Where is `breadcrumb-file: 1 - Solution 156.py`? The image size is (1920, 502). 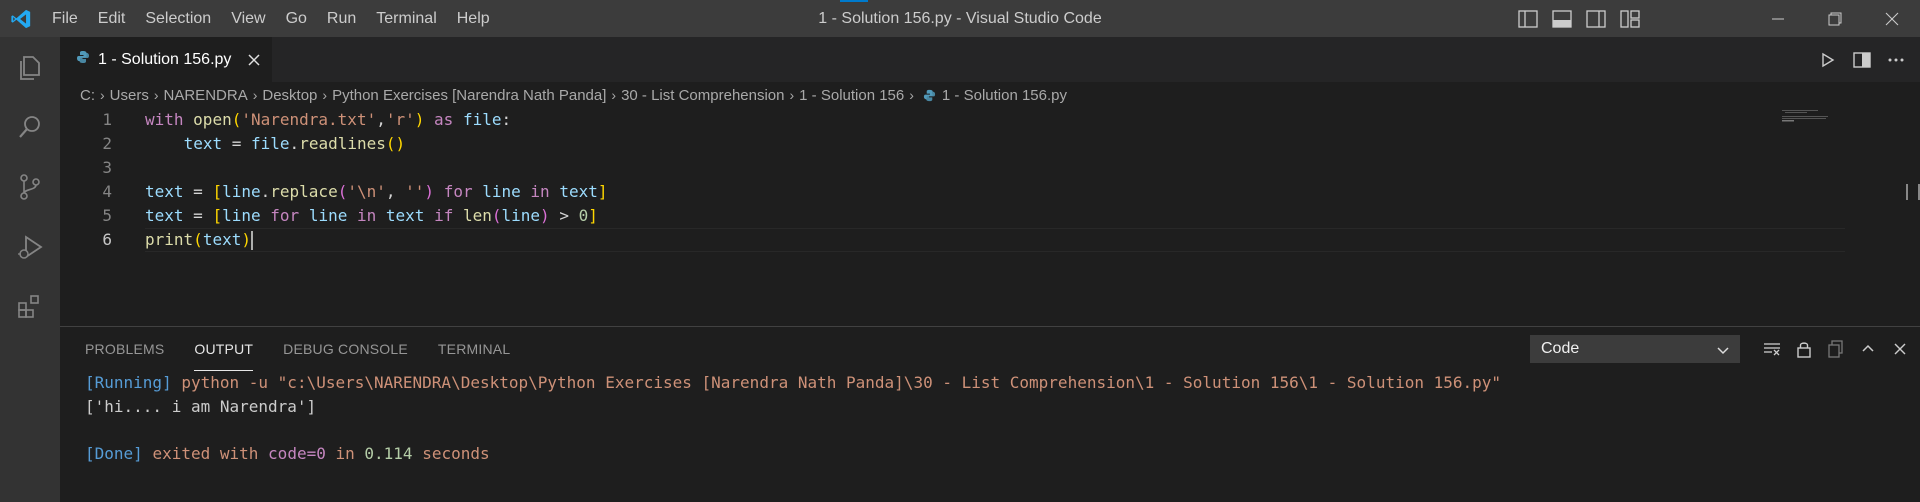
breadcrumb-file: 1 - Solution 156.py is located at coordinates (1004, 95).